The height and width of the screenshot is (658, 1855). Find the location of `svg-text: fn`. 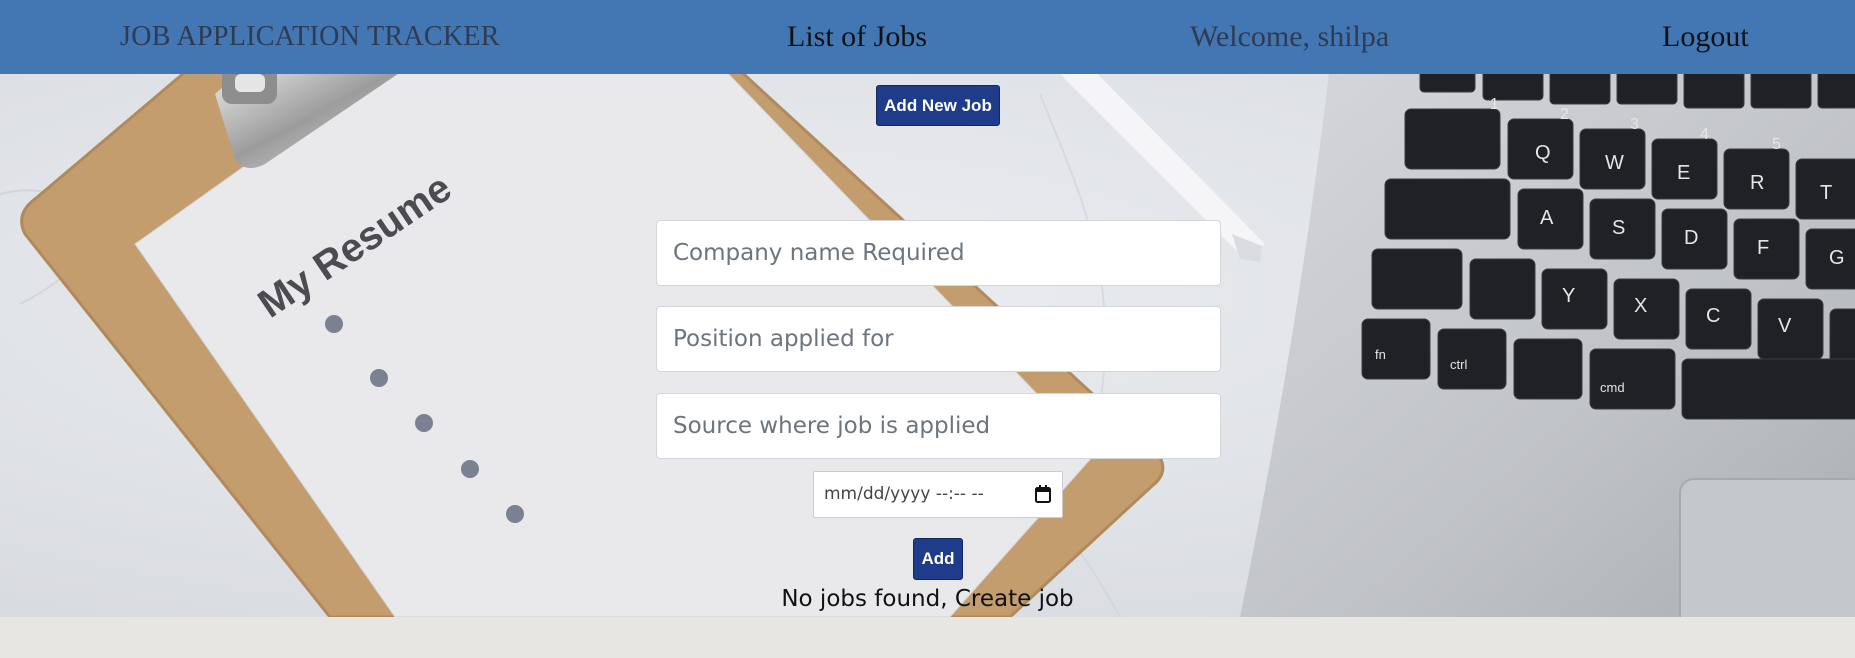

svg-text: fn is located at coordinates (1380, 354).